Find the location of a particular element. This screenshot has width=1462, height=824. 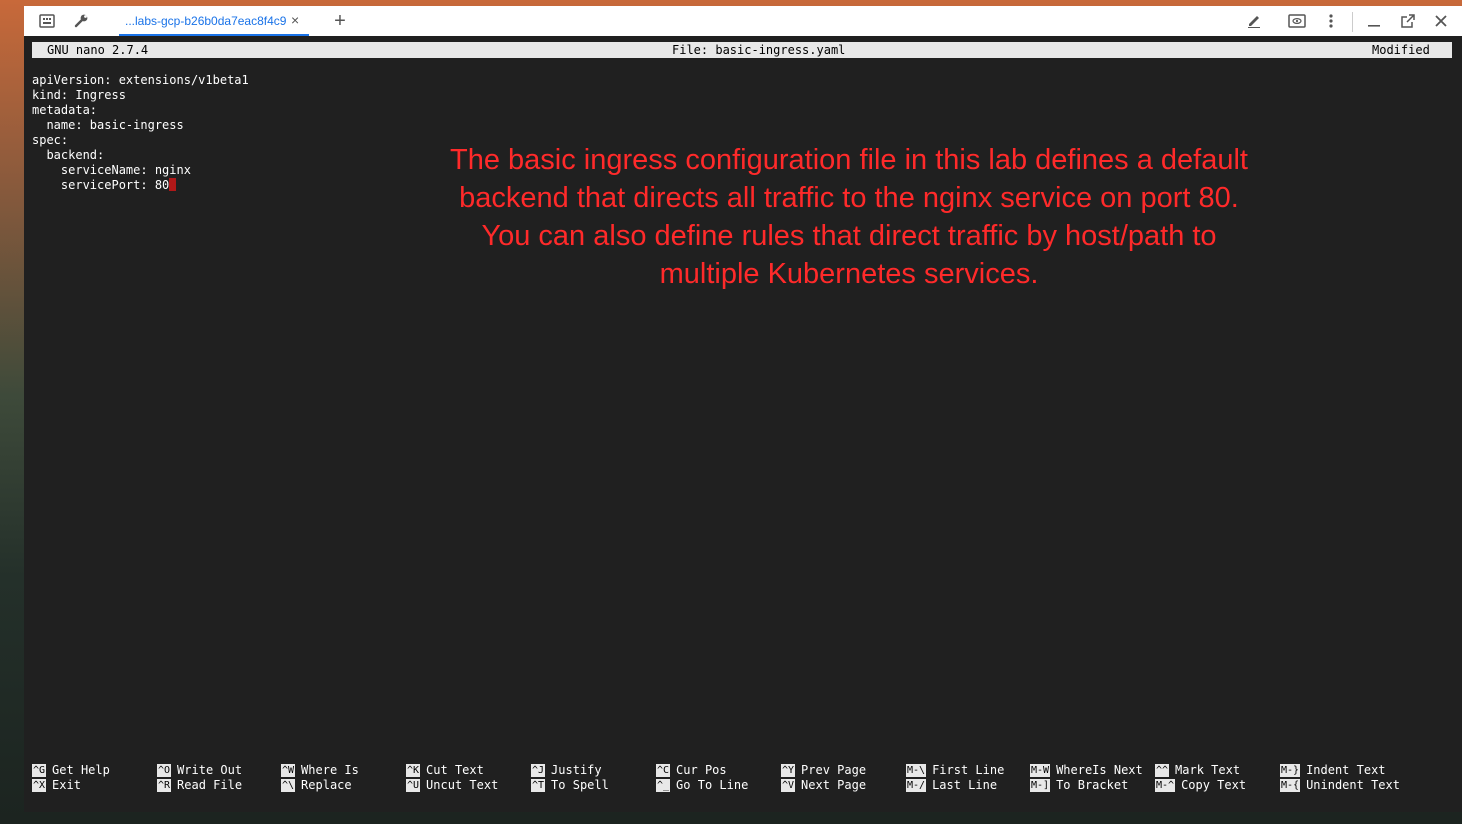

shortcut-where-is: ^W Where Is is located at coordinates (320, 770).